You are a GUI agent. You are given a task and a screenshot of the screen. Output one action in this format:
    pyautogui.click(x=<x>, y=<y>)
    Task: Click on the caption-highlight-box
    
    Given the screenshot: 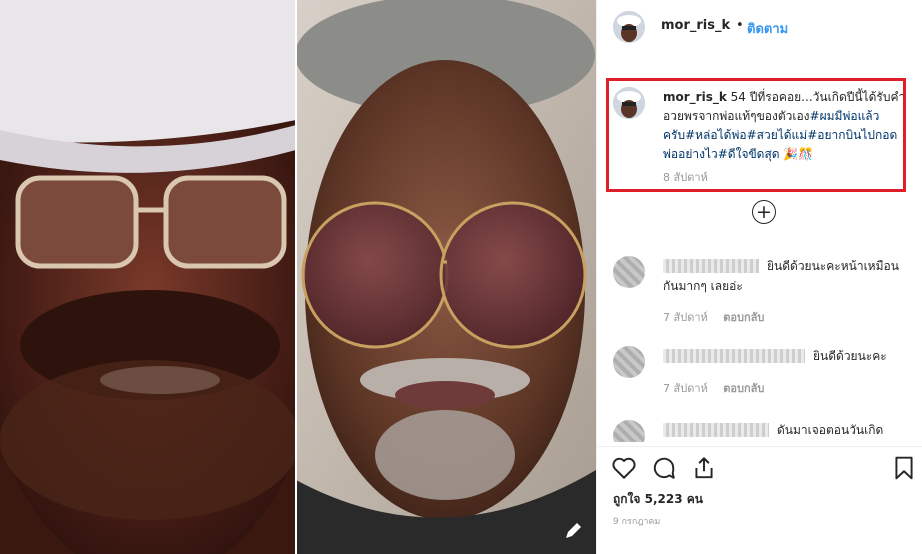 What is the action you would take?
    pyautogui.click(x=756, y=135)
    